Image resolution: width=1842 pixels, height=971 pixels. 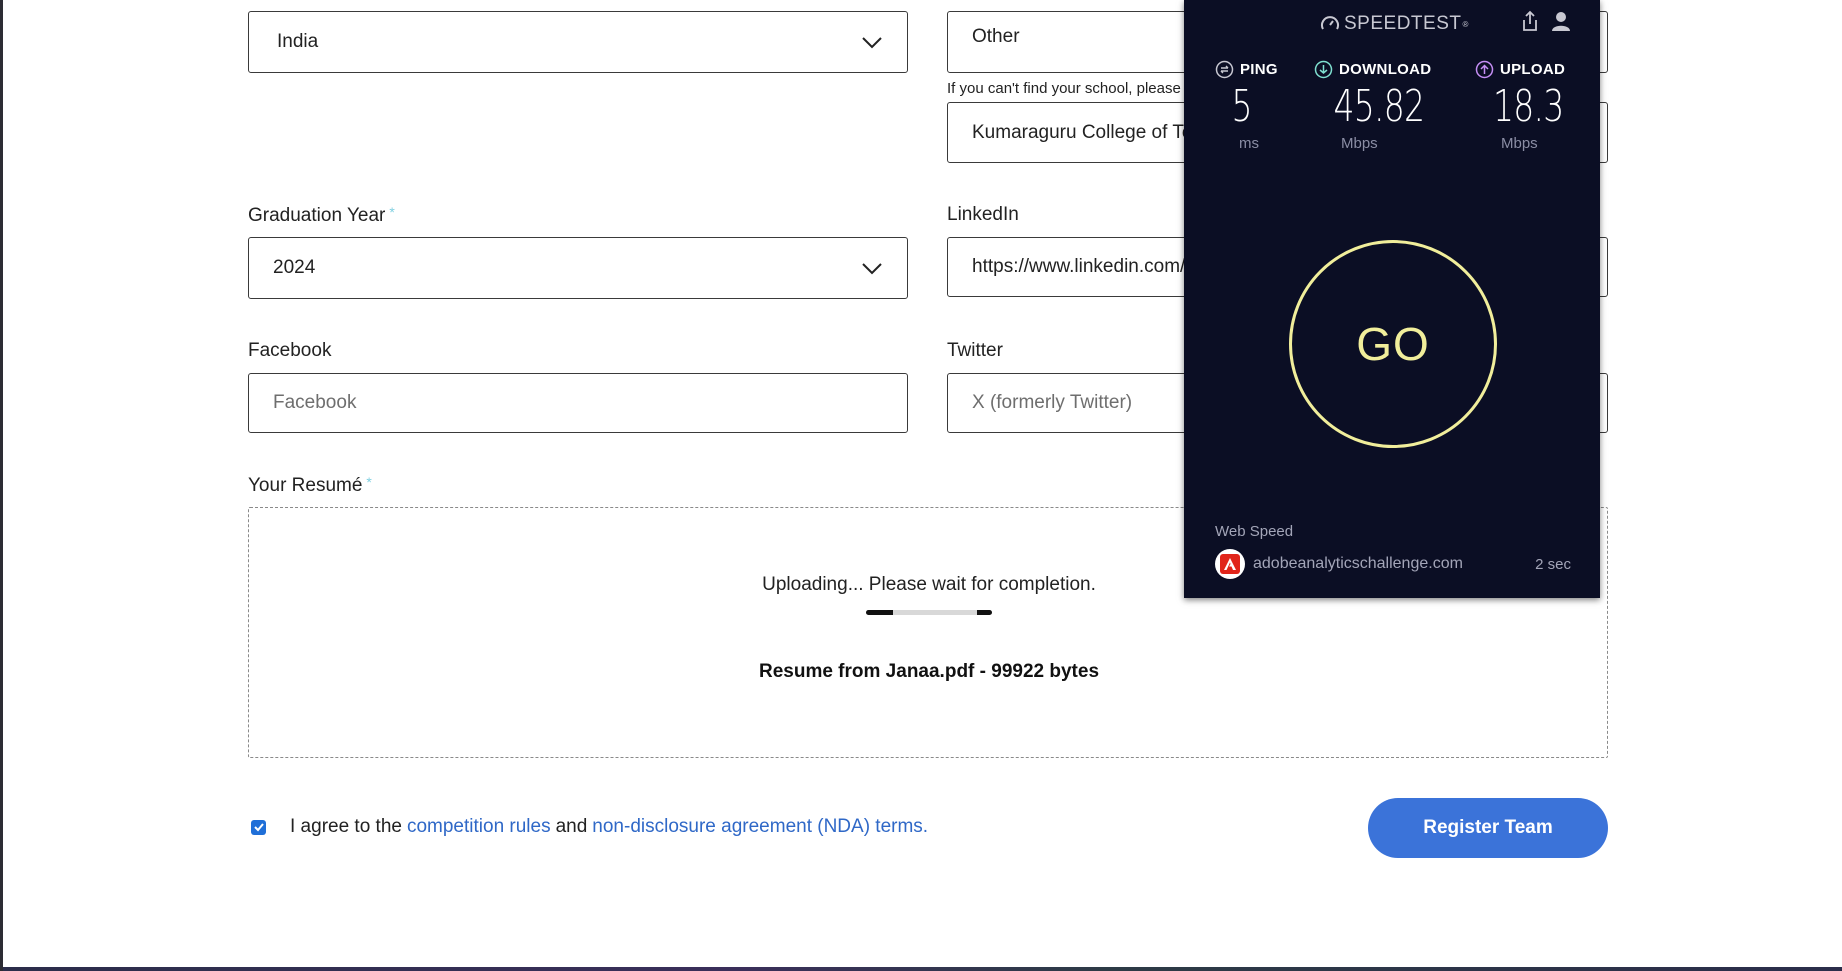 I want to click on upload-progress-bar, so click(x=929, y=612).